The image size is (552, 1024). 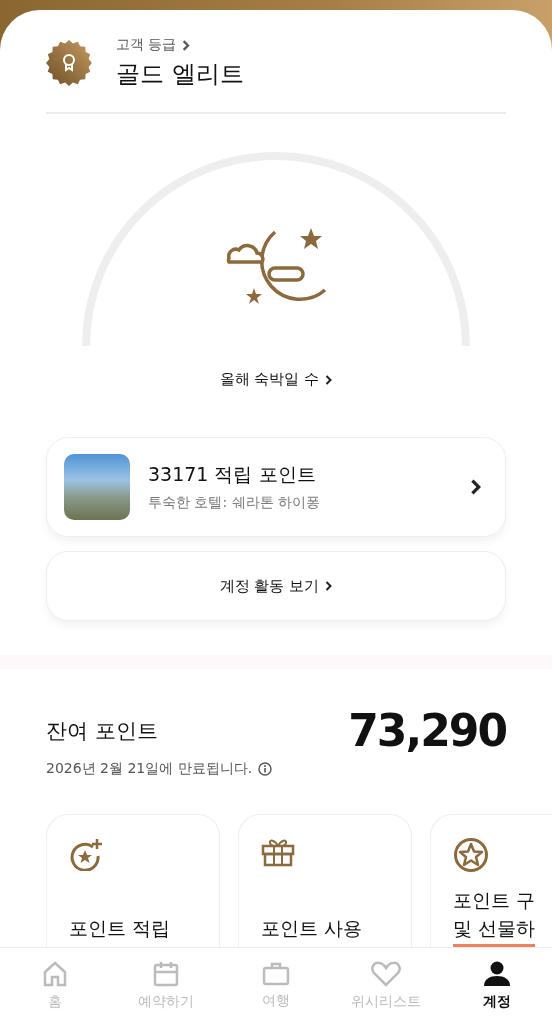 I want to click on home-icon, so click(x=55, y=974).